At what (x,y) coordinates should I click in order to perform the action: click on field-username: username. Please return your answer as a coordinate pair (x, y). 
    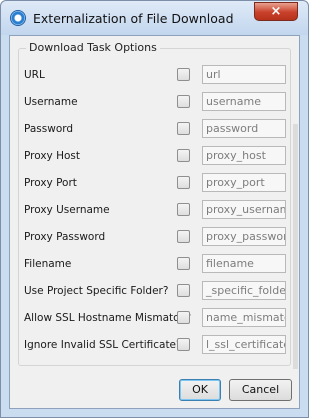
    Looking at the image, I should click on (244, 101).